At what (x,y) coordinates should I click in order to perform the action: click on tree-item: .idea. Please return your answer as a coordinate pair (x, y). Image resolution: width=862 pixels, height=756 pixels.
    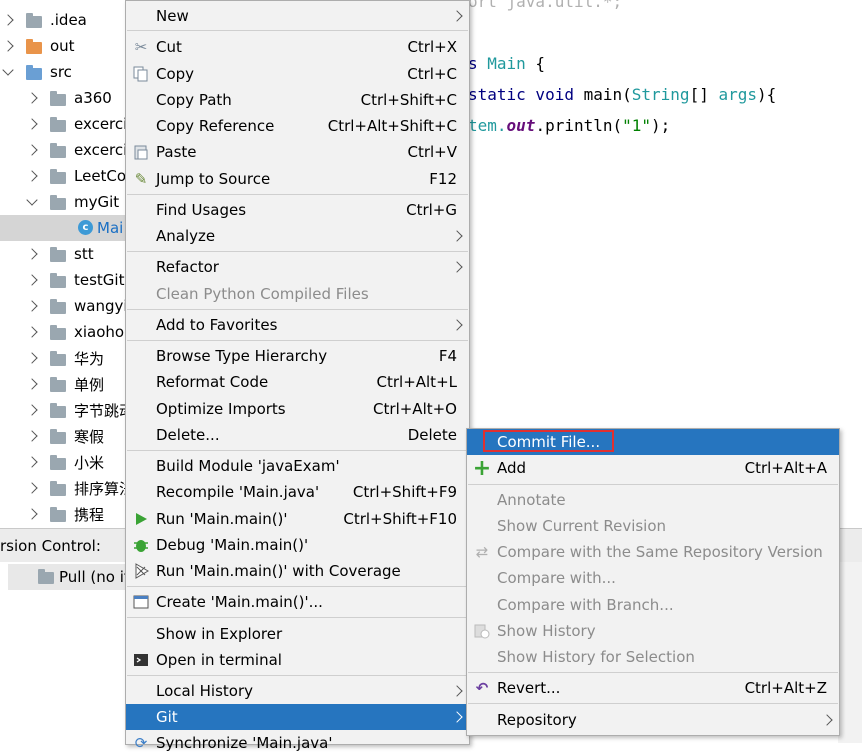
    Looking at the image, I should click on (65, 20).